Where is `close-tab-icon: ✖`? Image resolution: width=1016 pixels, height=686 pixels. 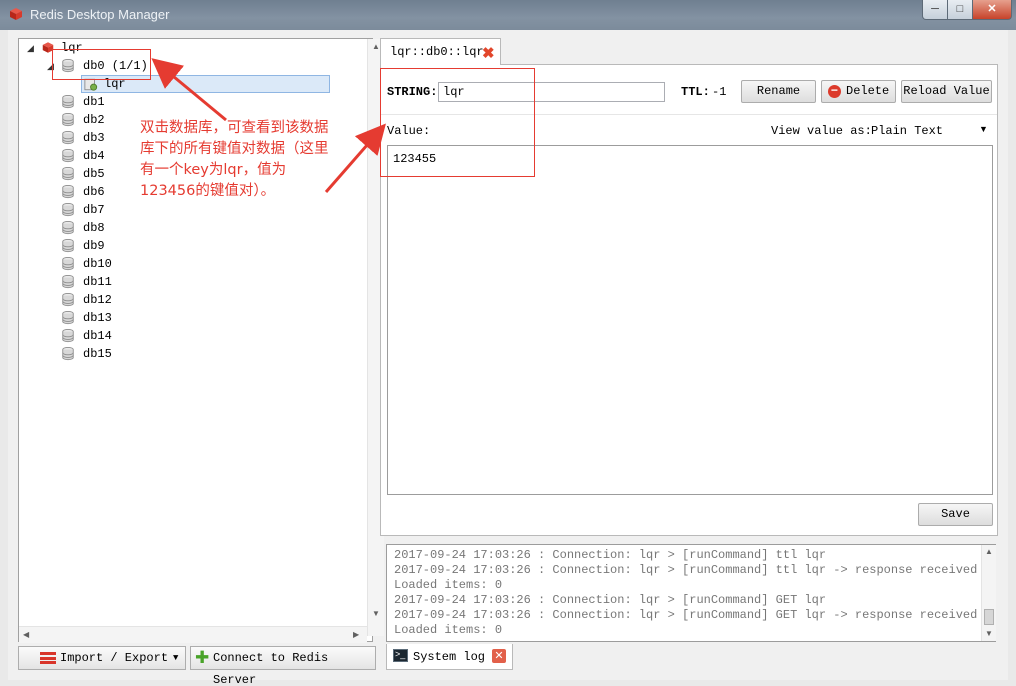
close-tab-icon: ✖ is located at coordinates (488, 53).